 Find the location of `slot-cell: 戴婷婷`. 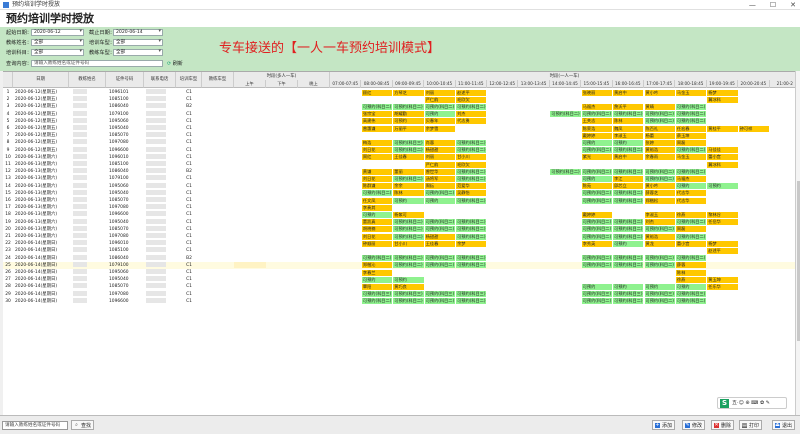

slot-cell: 戴婷婷 is located at coordinates (597, 135).